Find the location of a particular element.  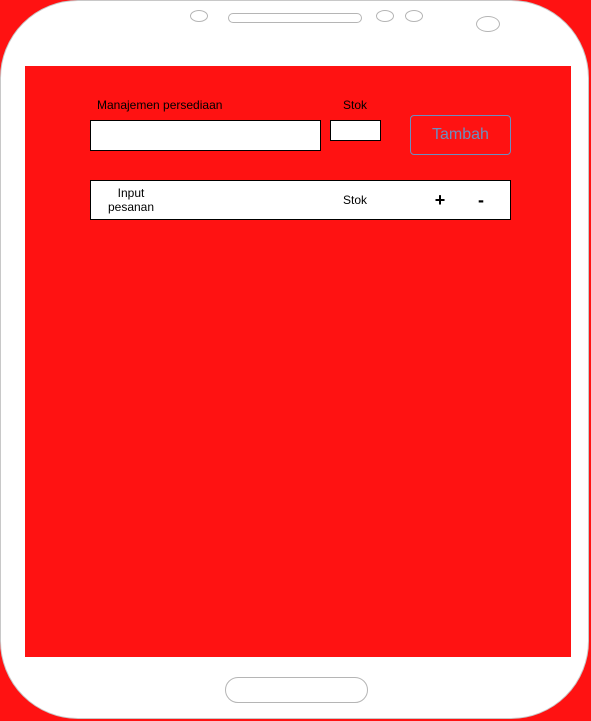

item-name-input is located at coordinates (205, 135).